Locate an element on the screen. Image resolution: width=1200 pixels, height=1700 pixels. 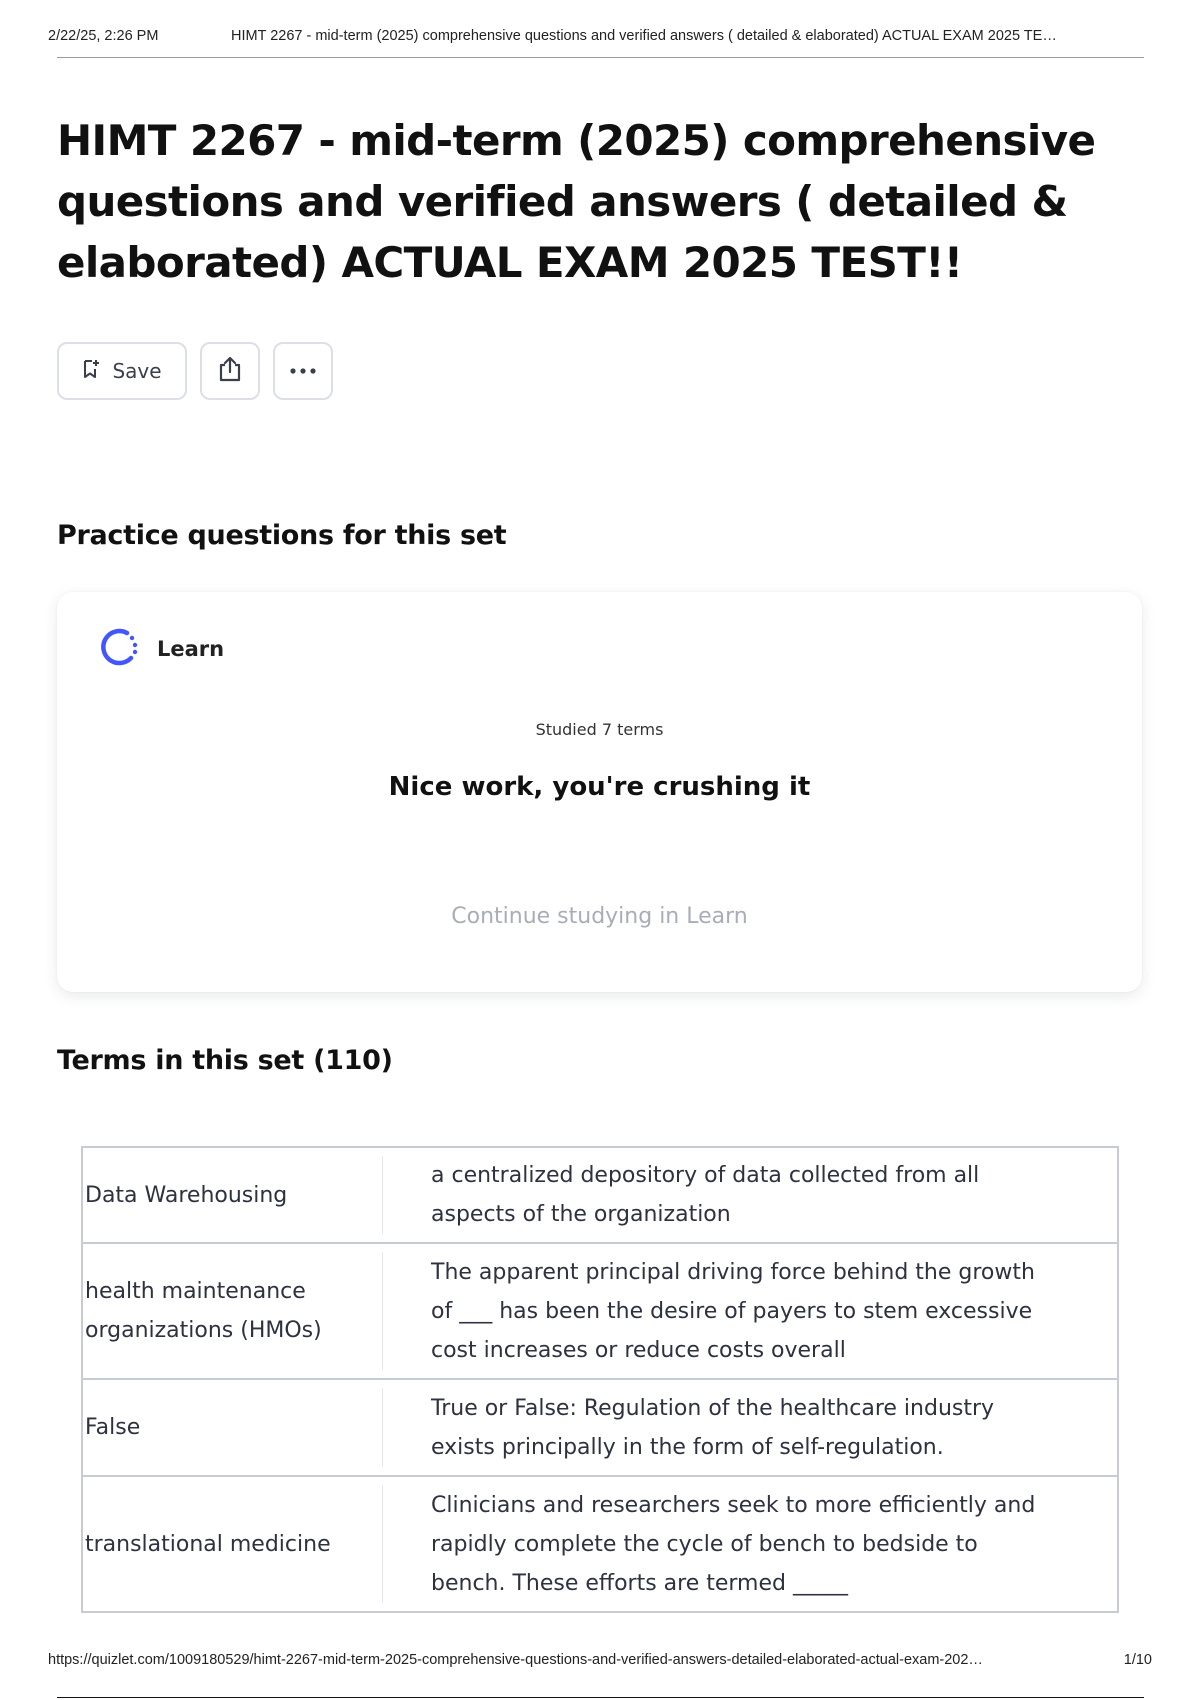
studied-count: Studied 7 terms is located at coordinates (599, 729).